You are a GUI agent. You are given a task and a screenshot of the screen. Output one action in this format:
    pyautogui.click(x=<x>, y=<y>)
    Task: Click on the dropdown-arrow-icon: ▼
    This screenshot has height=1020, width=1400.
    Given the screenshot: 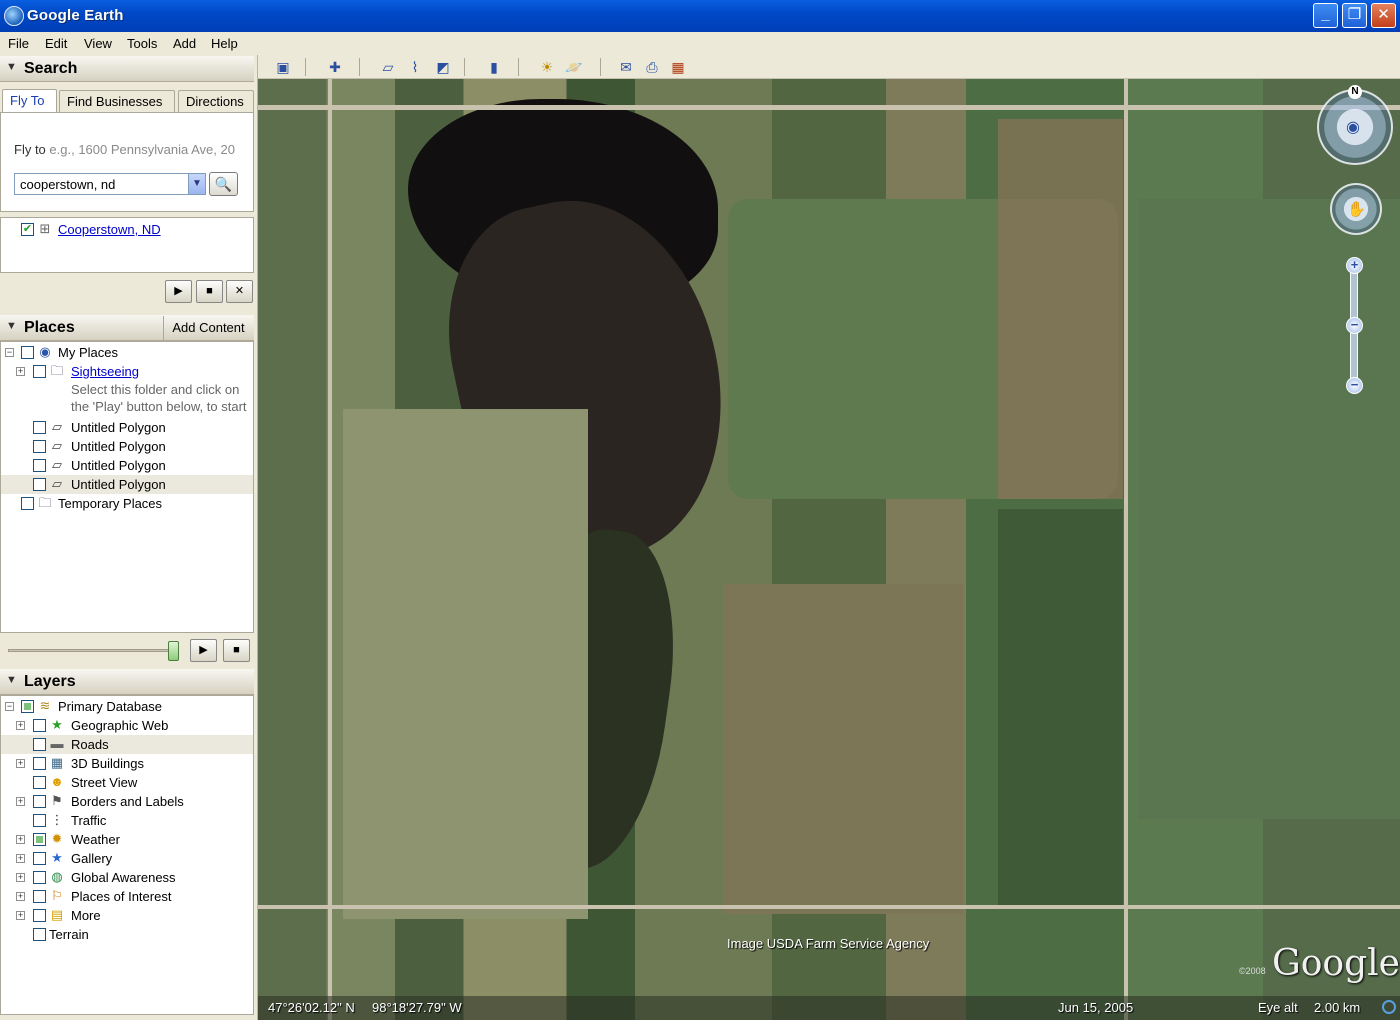 What is the action you would take?
    pyautogui.click(x=196, y=184)
    